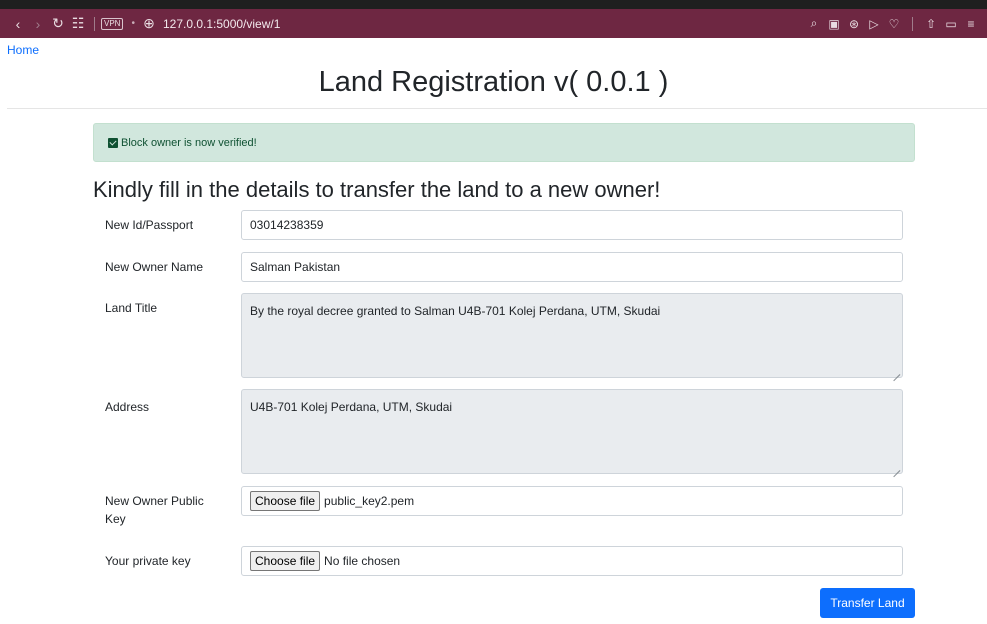  I want to click on wallet-icon: ▭, so click(951, 24).